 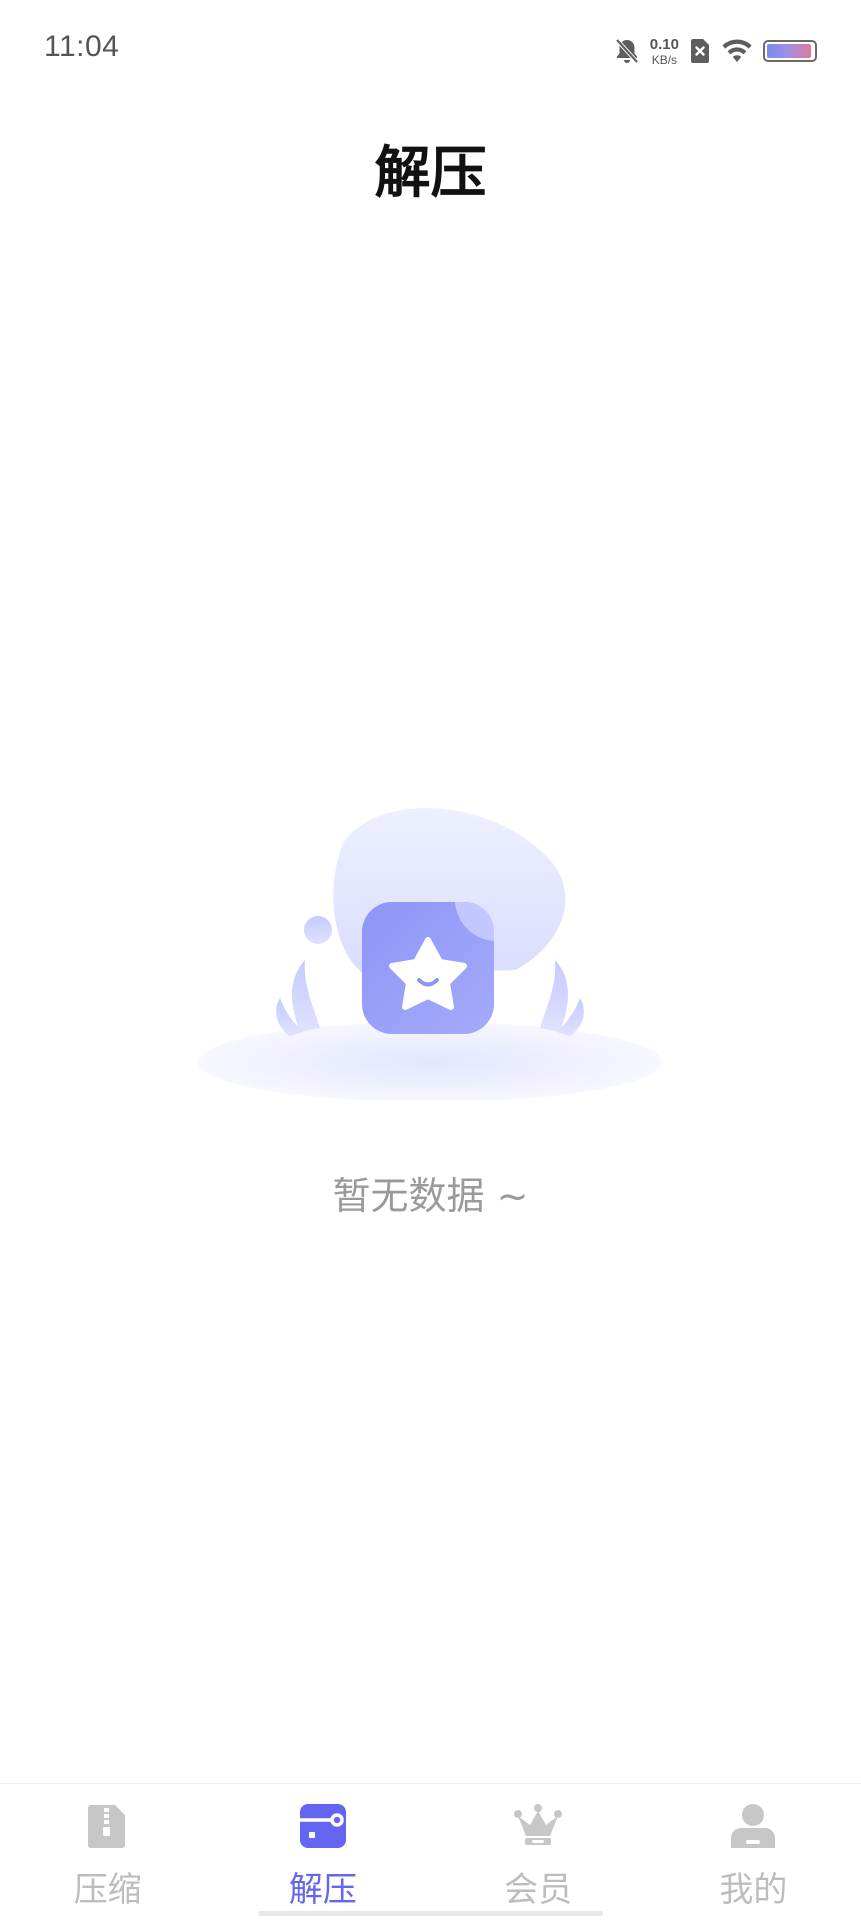 I want to click on empty-star-box-illustration, so click(x=430, y=953).